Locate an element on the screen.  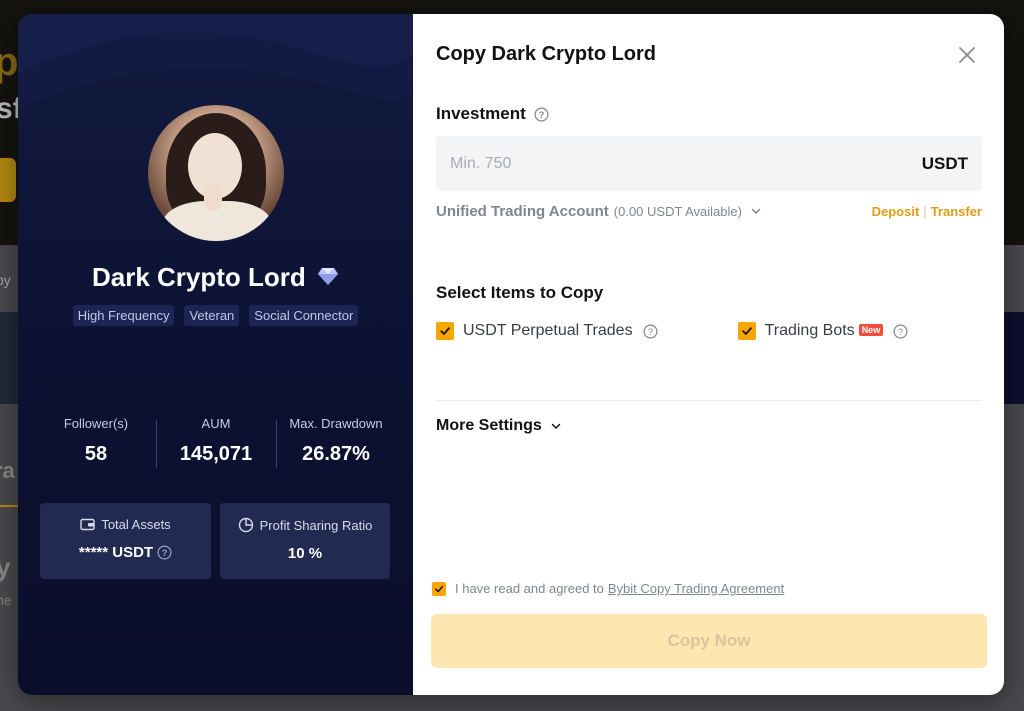
wallet-icon is located at coordinates (88, 524).